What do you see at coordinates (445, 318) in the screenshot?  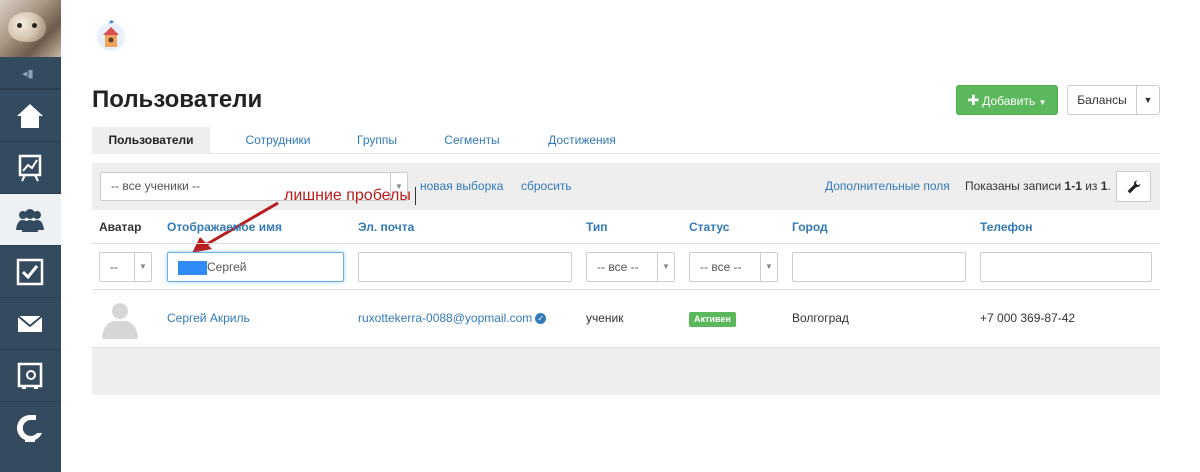 I see `user-email-link: ruxottekerra-0088@yopmail.com` at bounding box center [445, 318].